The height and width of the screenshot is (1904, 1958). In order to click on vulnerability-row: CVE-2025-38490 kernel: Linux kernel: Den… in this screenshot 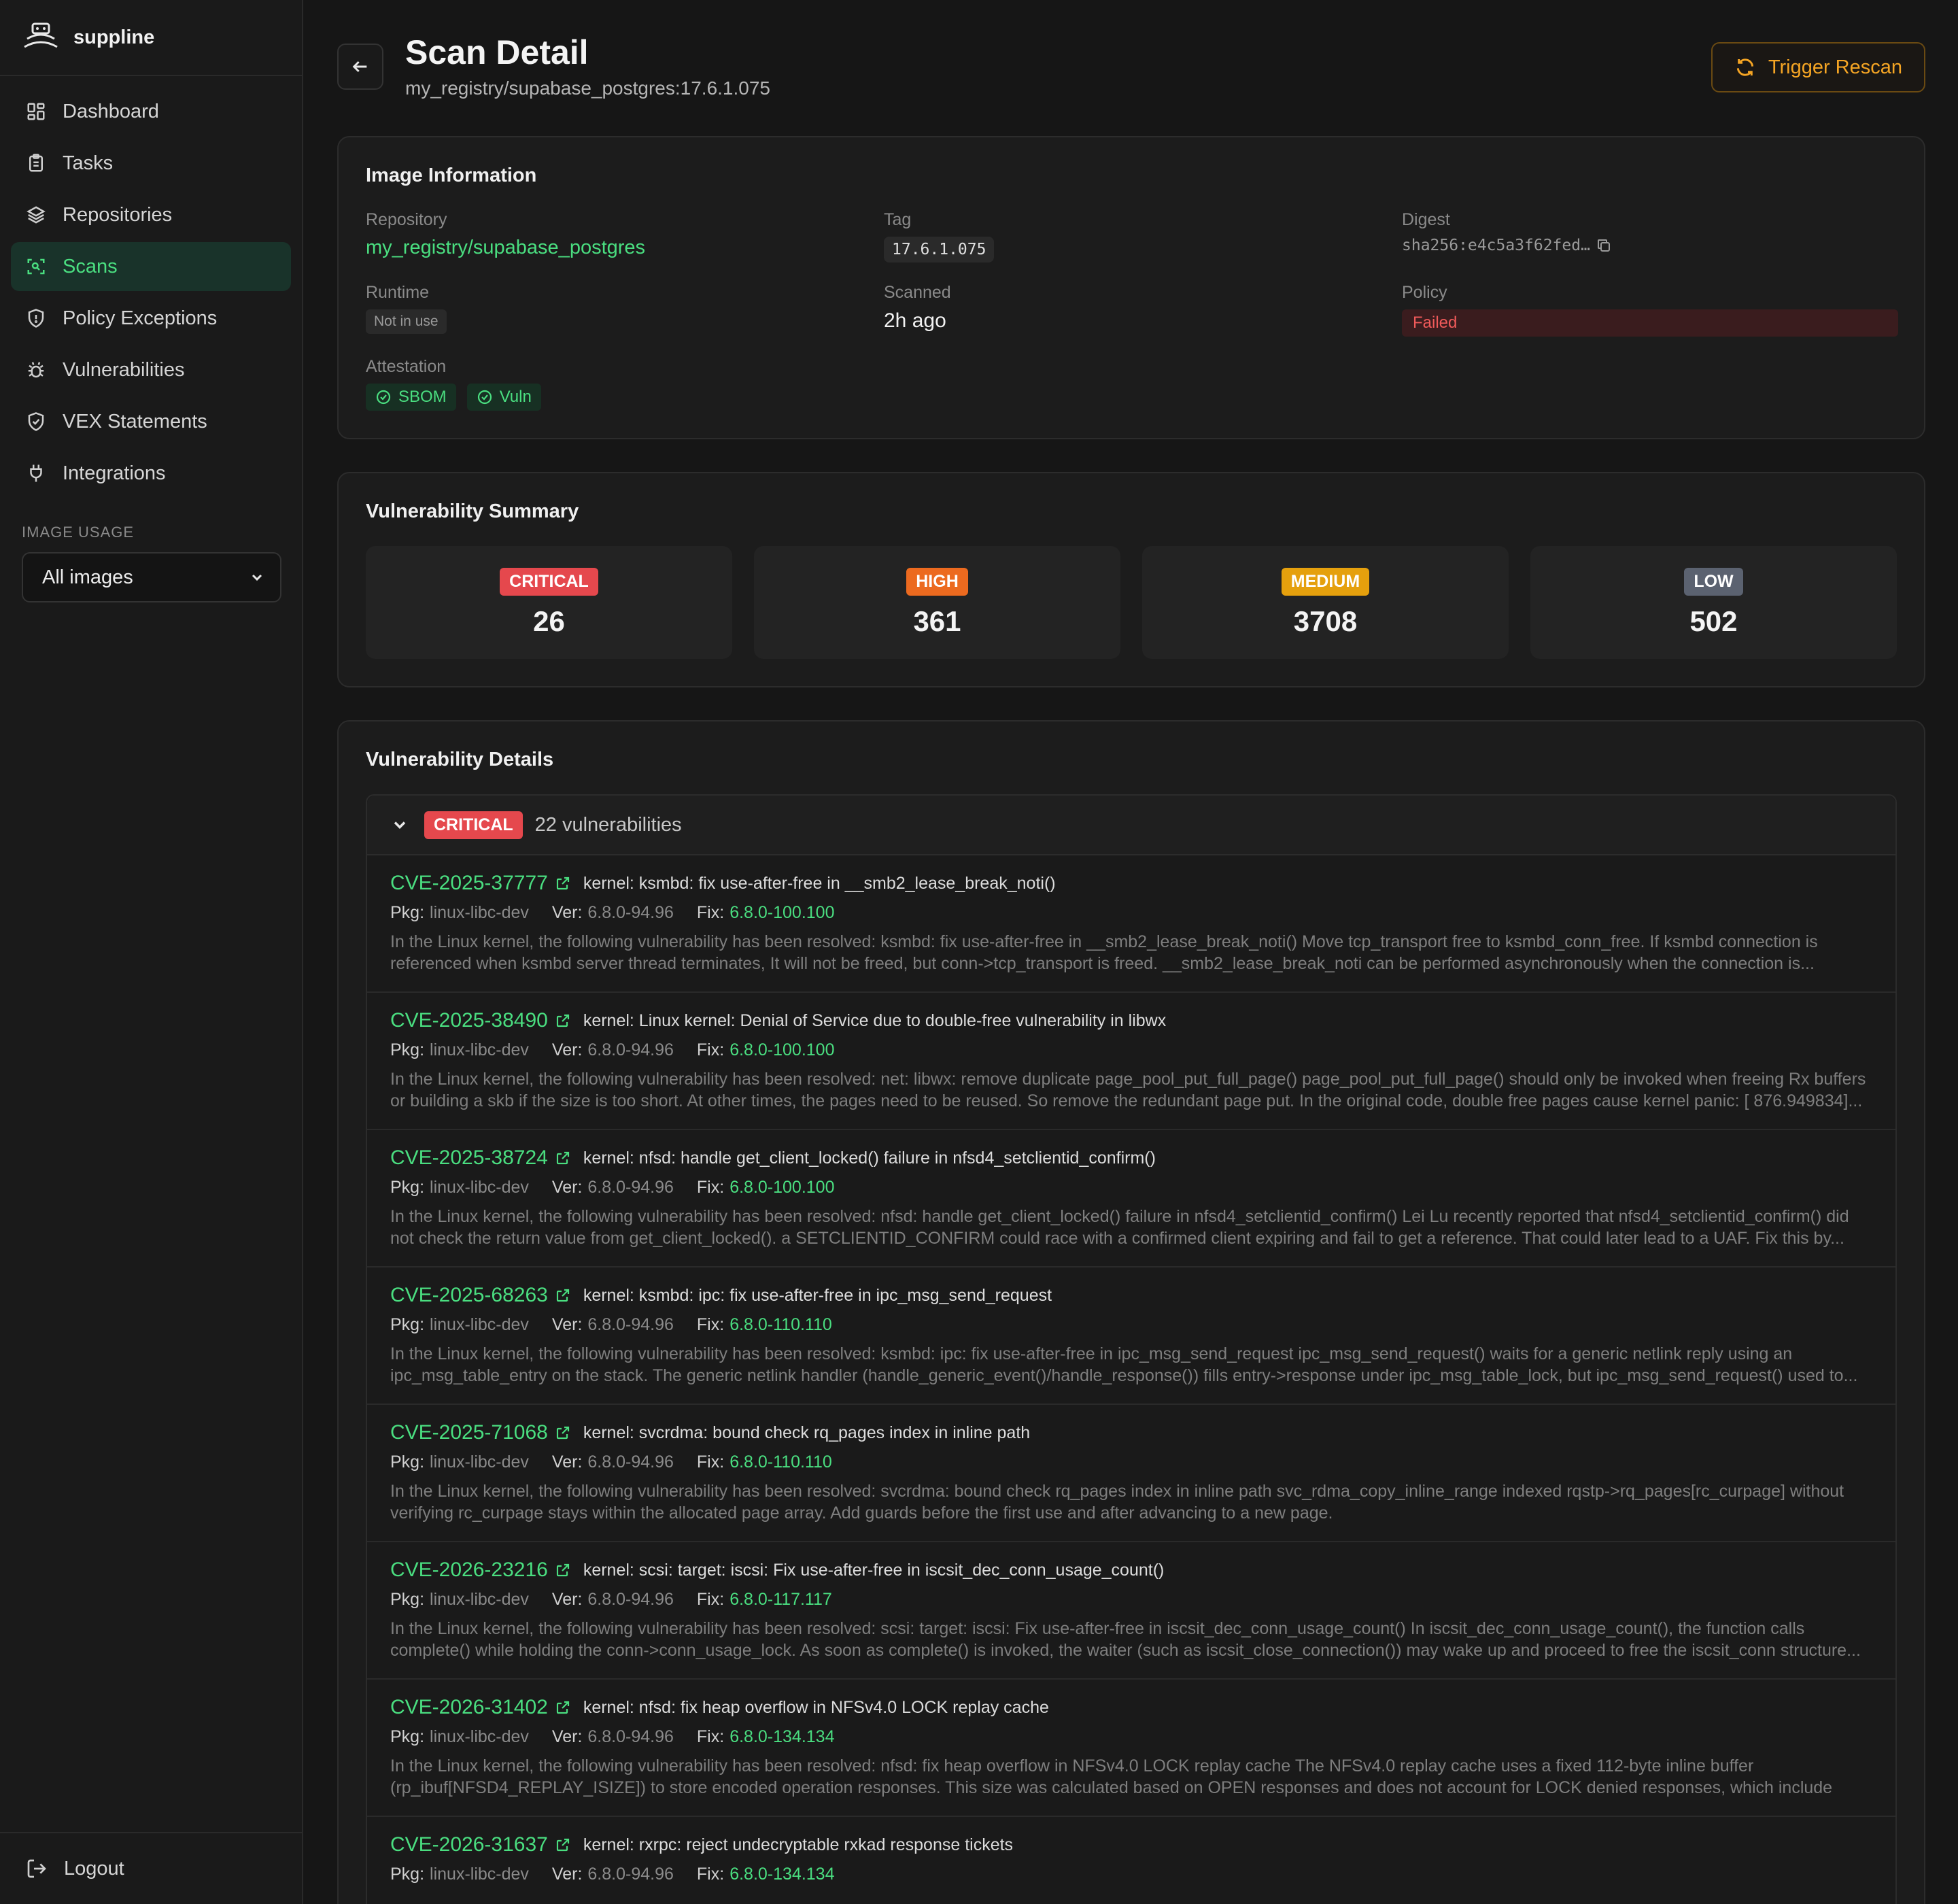, I will do `click(1131, 1062)`.